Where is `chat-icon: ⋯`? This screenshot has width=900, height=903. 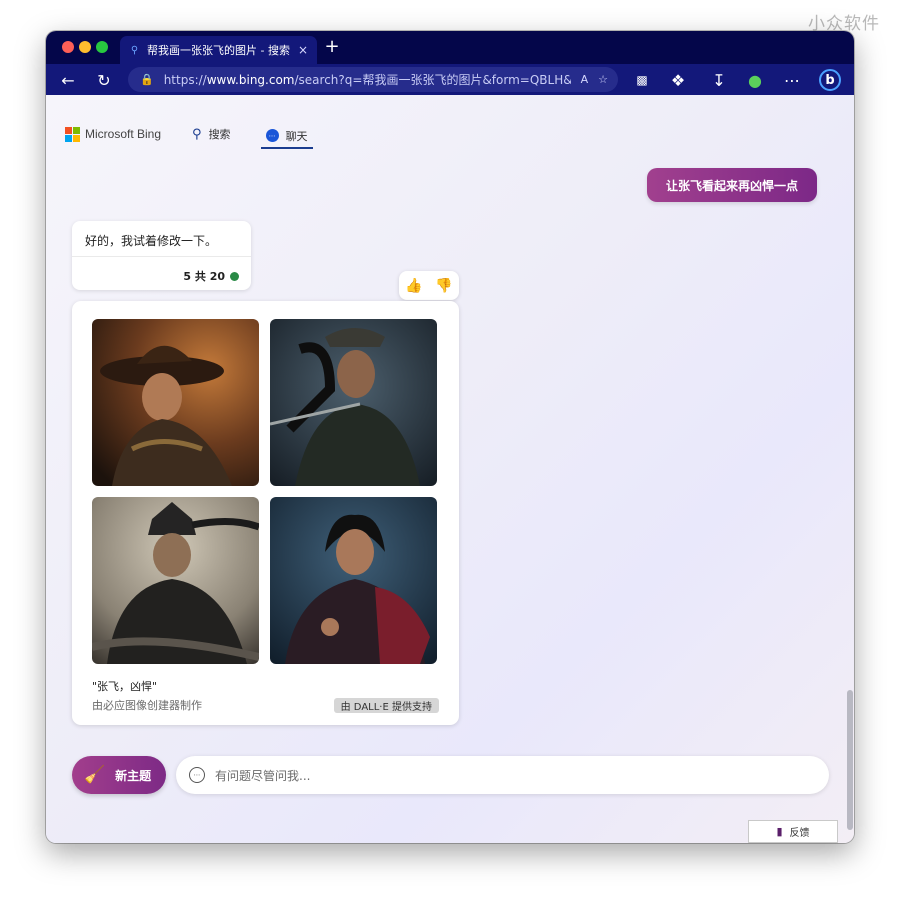
chat-icon: ⋯ is located at coordinates (272, 135).